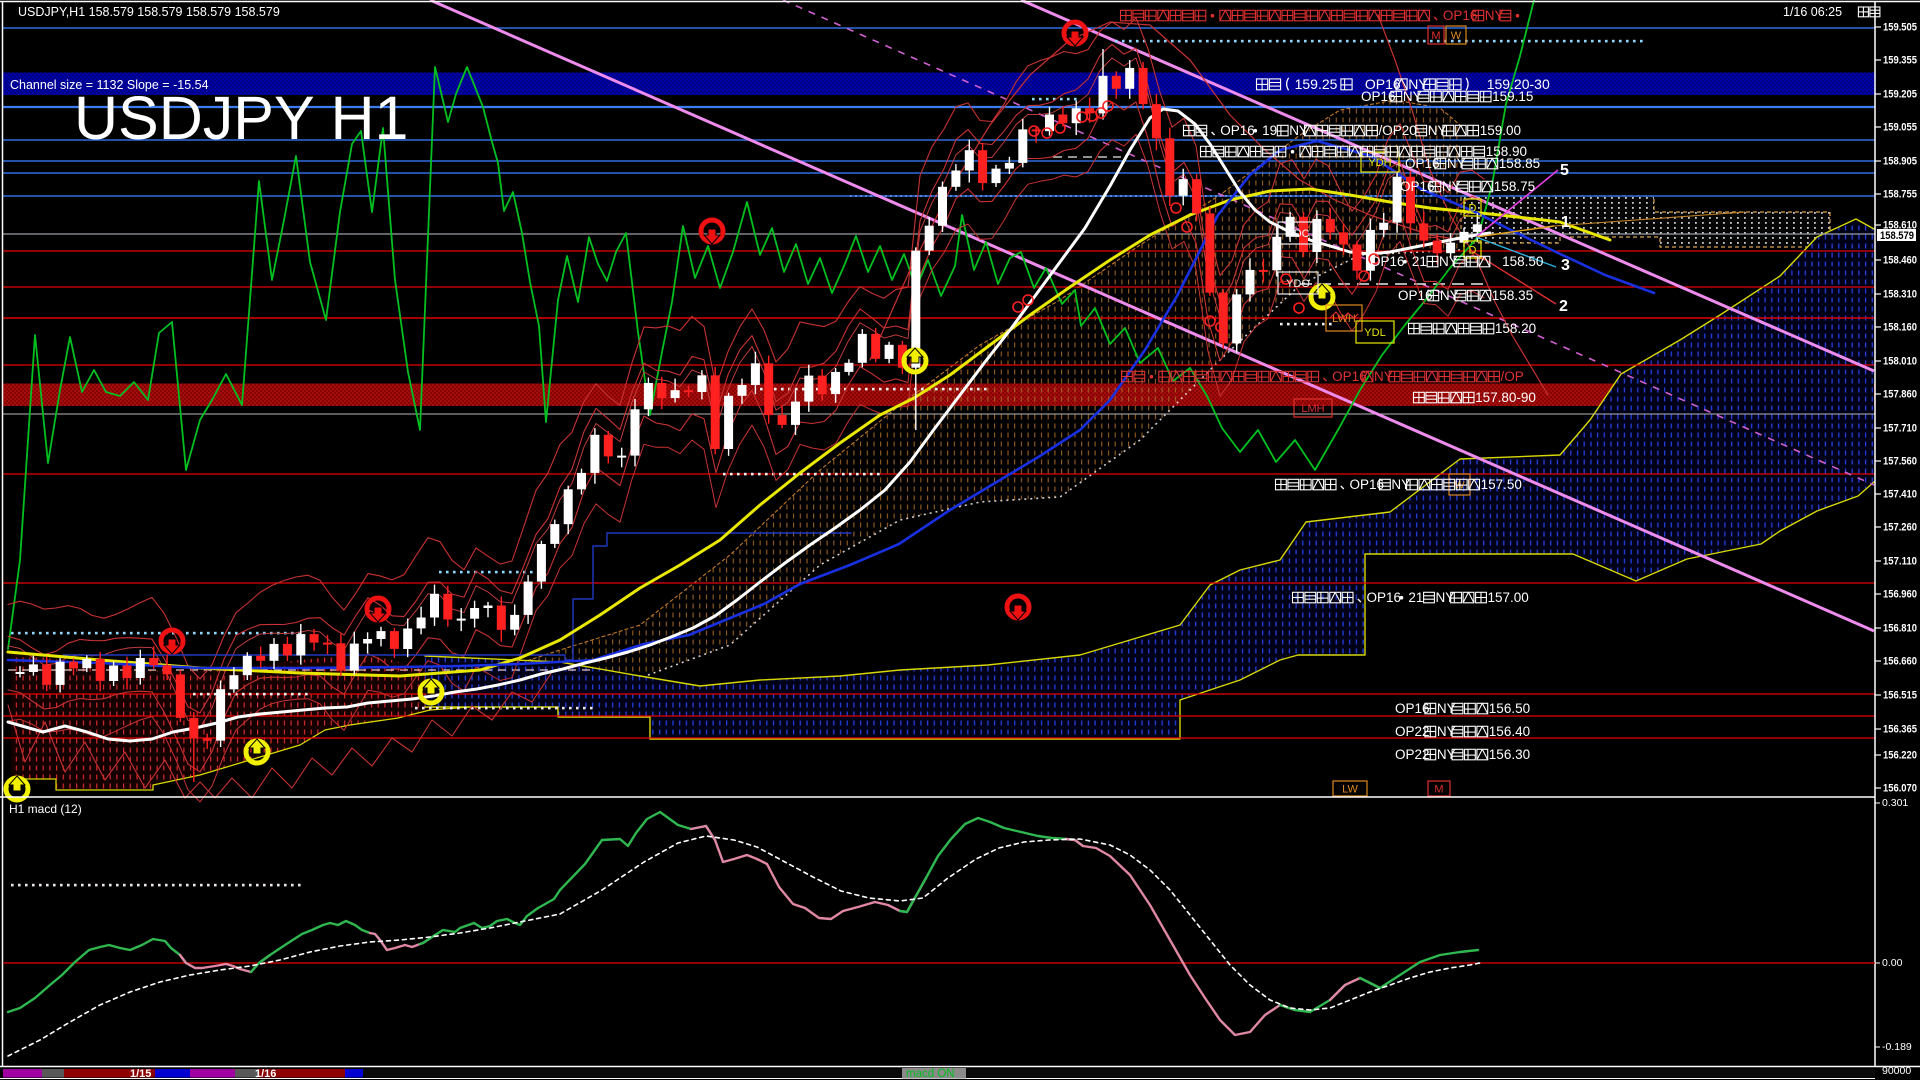  Describe the element at coordinates (1900, 61) in the screenshot. I see `svg-text: 159.355` at that location.